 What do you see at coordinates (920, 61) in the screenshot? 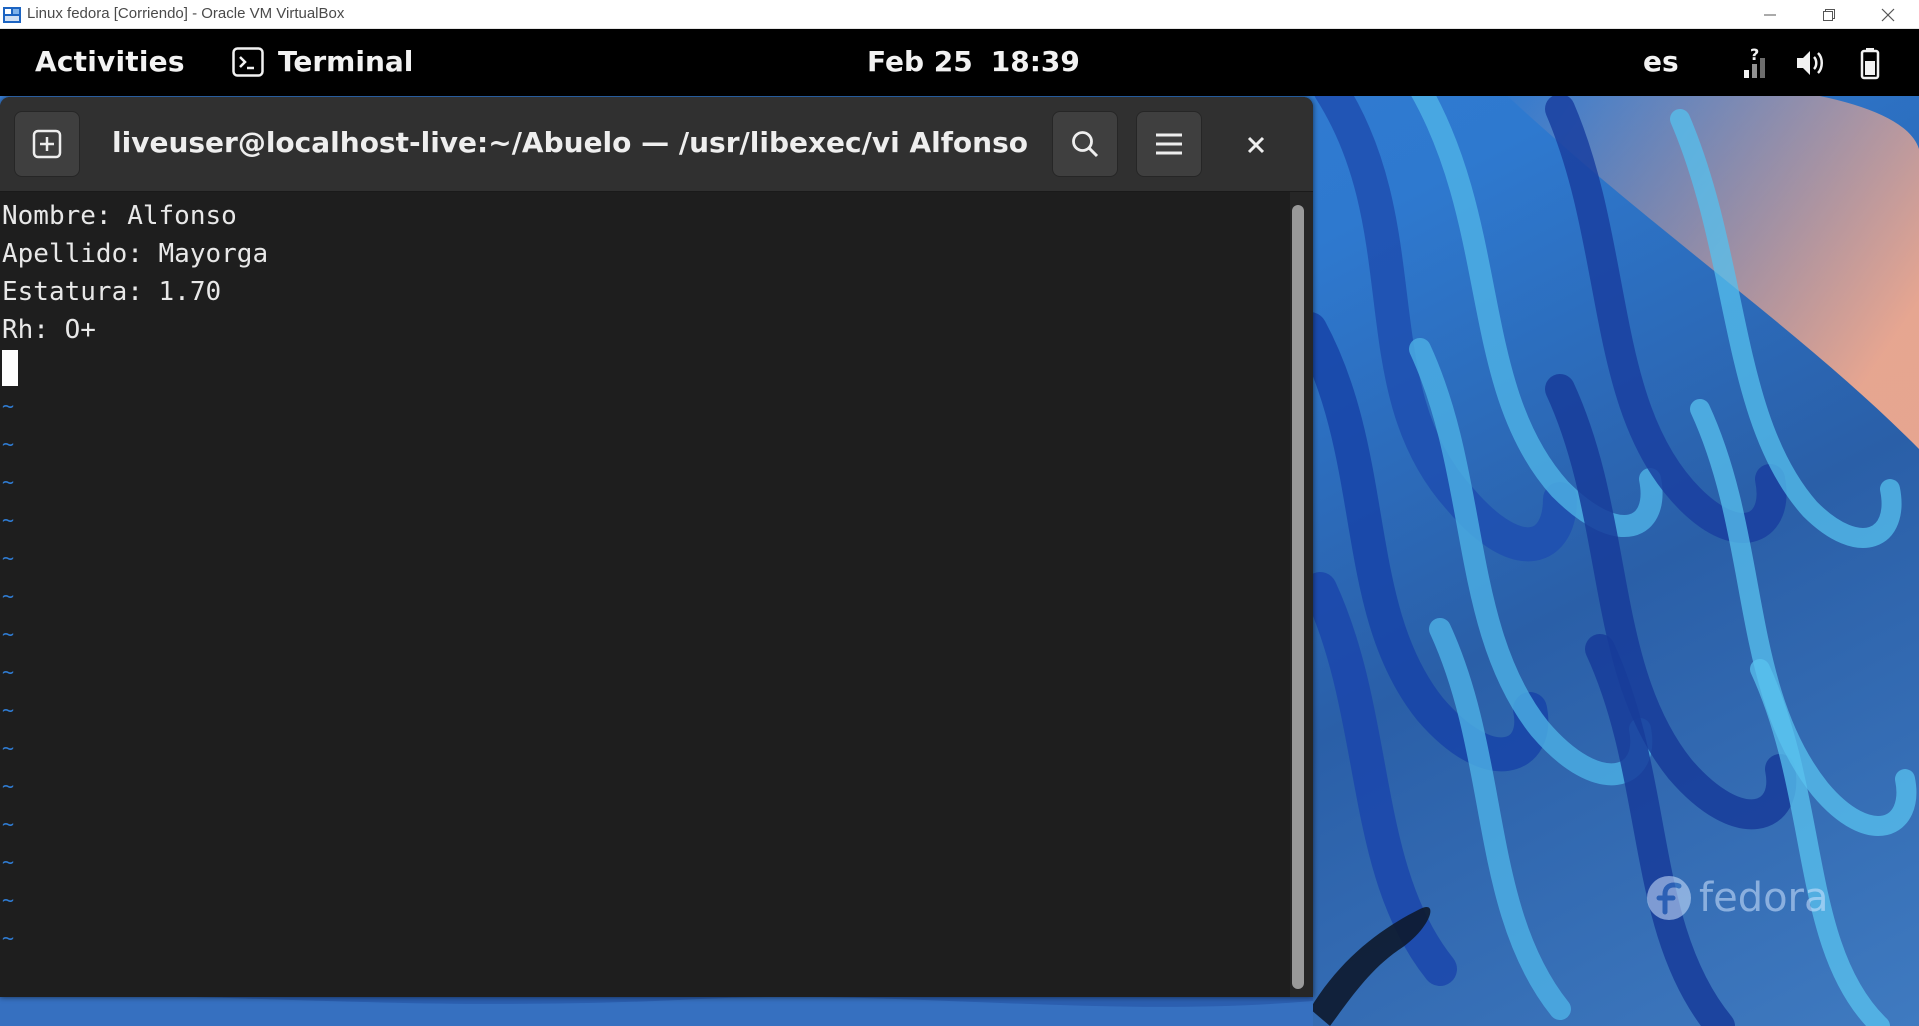
I see `clock-date: Feb 25` at bounding box center [920, 61].